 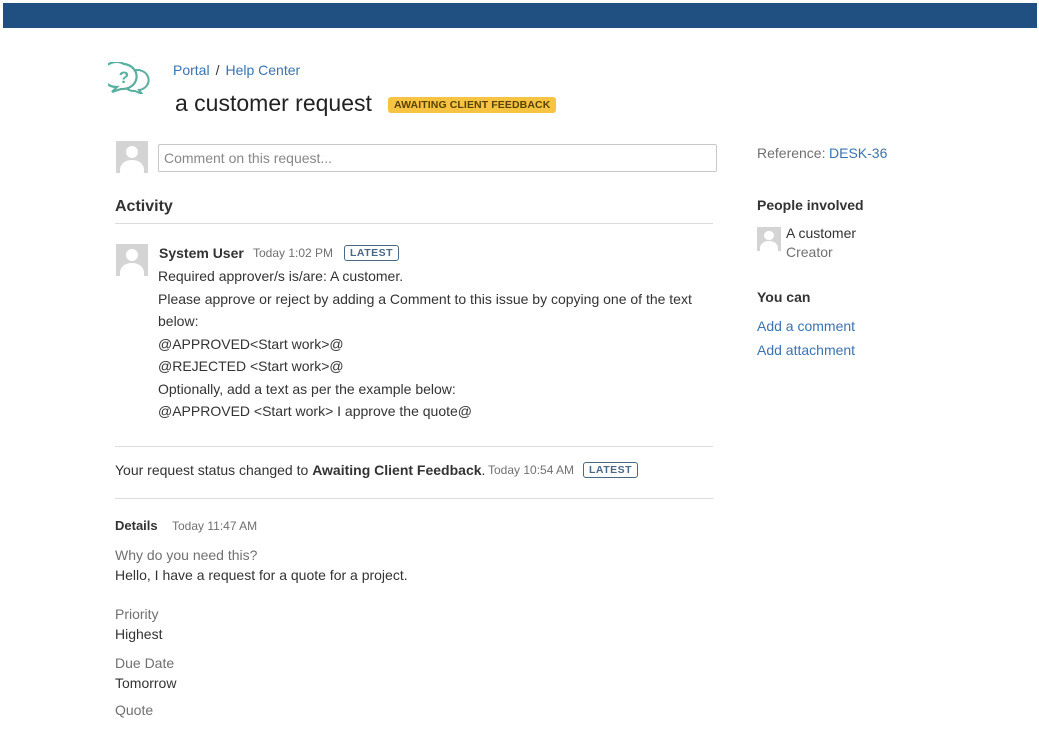 I want to click on field-label-quote: Quote, so click(x=134, y=710).